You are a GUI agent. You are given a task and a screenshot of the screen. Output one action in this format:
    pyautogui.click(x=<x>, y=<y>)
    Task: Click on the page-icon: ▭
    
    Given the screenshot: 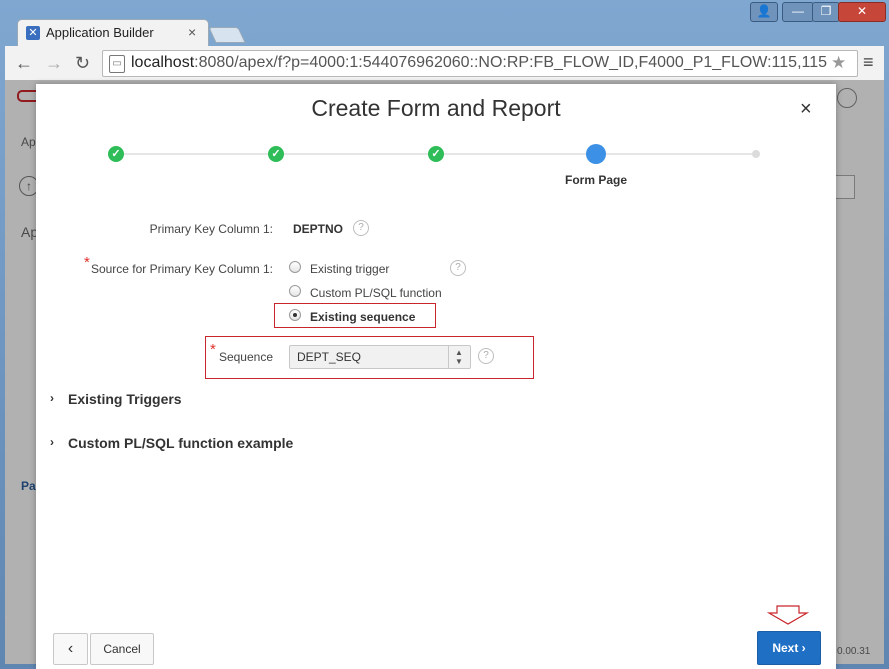 What is the action you would take?
    pyautogui.click(x=117, y=64)
    